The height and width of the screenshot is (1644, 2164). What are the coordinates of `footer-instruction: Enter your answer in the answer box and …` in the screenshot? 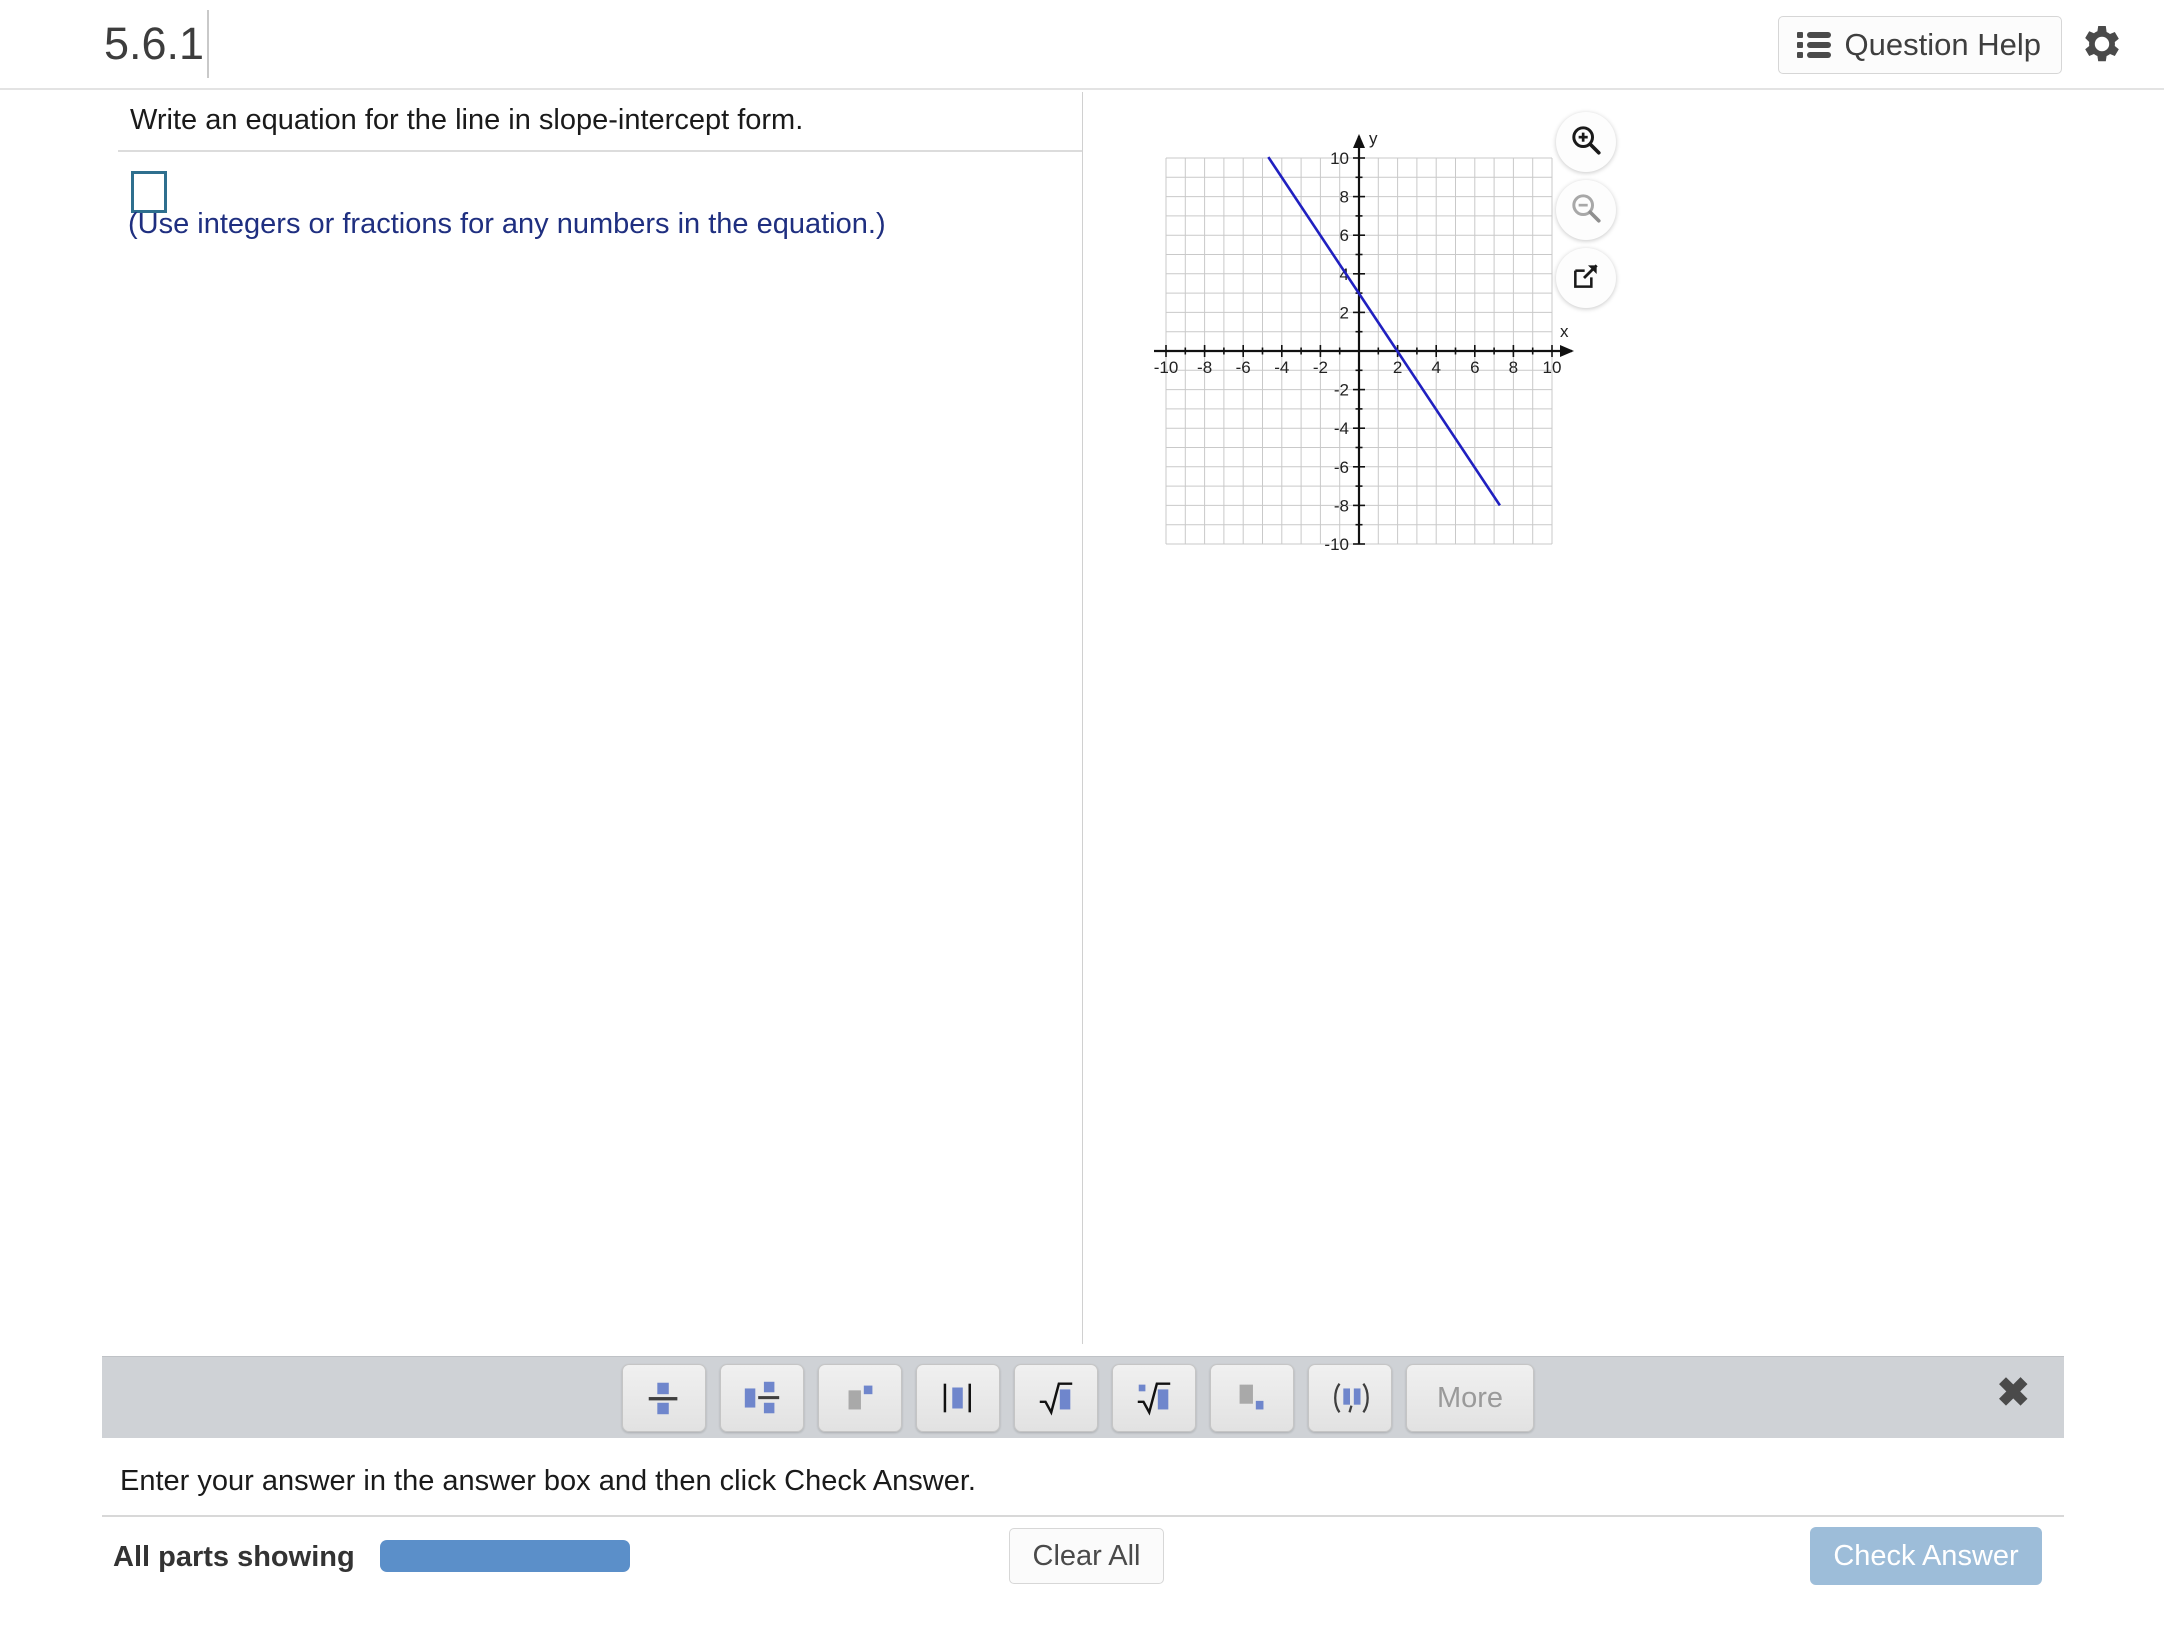 It's located at (548, 1481).